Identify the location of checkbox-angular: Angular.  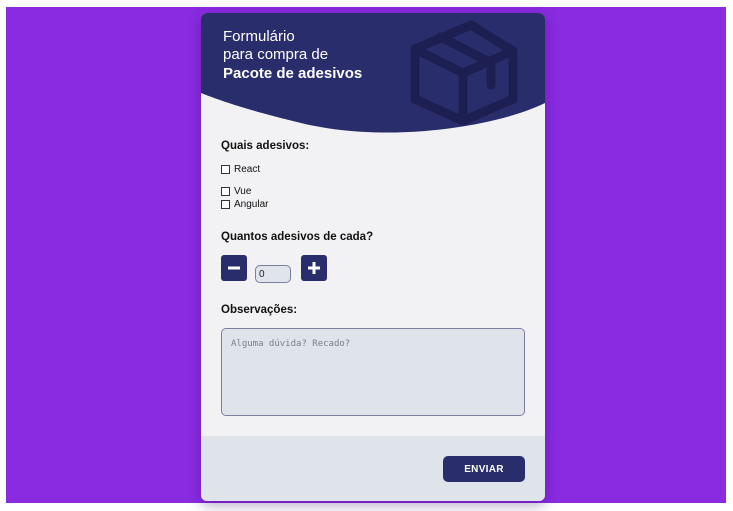
(244, 204).